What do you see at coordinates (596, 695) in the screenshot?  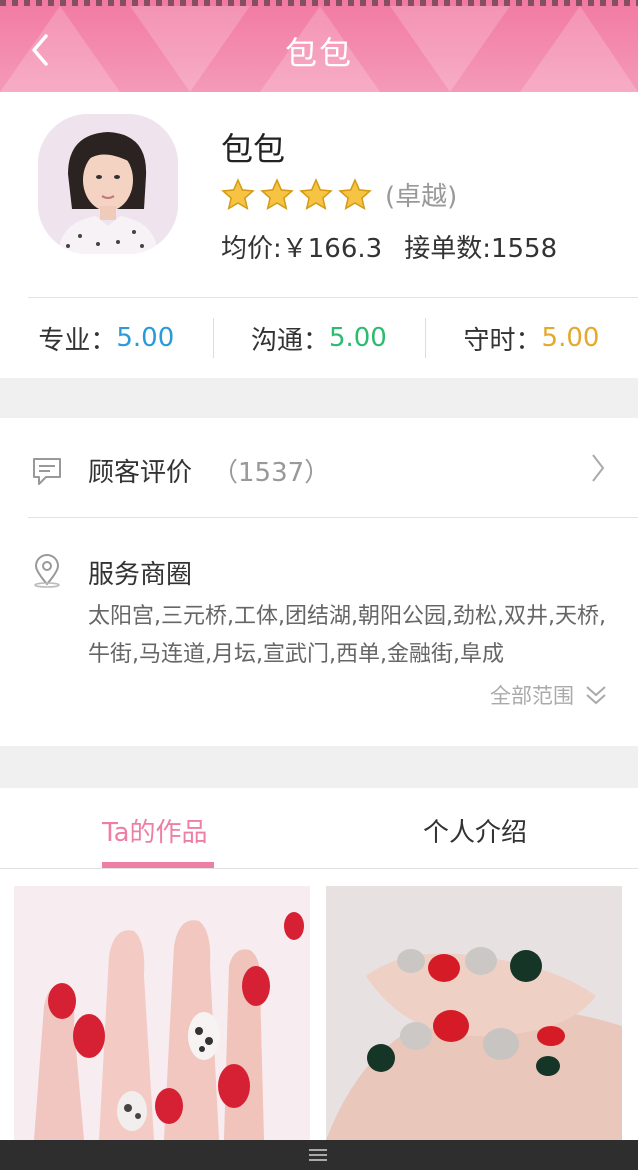 I see `double-chevron-down-icon` at bounding box center [596, 695].